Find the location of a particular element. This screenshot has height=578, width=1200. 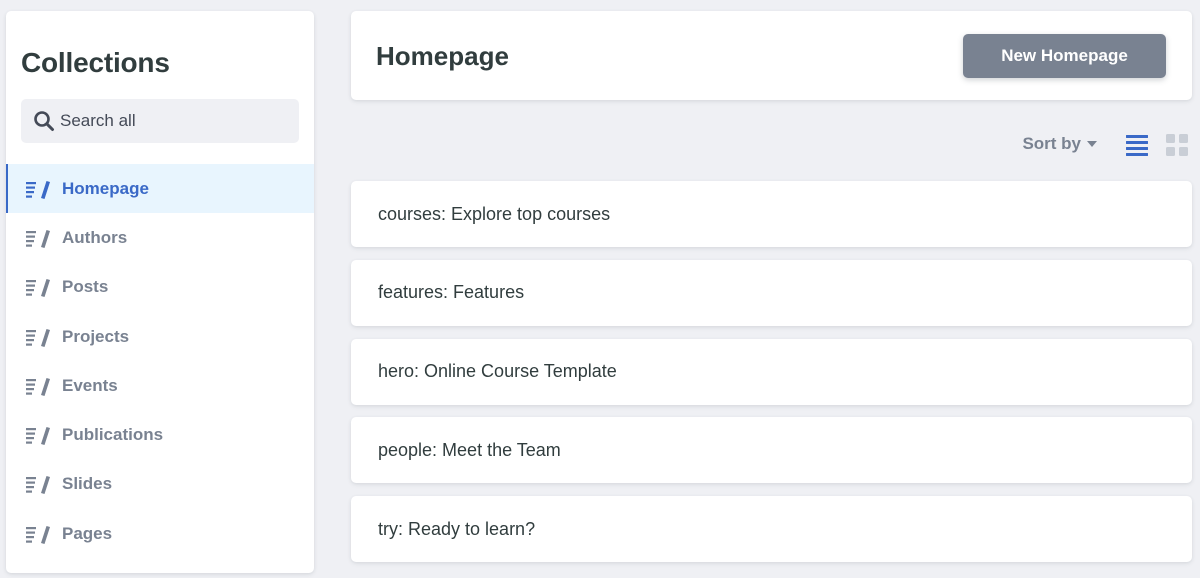

list-item: hero: Online Course Template is located at coordinates (771, 371).